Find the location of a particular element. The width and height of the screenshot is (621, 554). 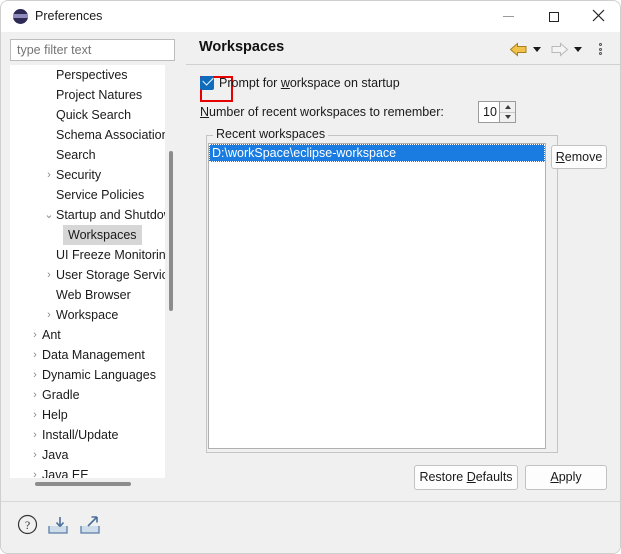

tree-item-label: UI Freeze Monitoring is located at coordinates (110, 255).